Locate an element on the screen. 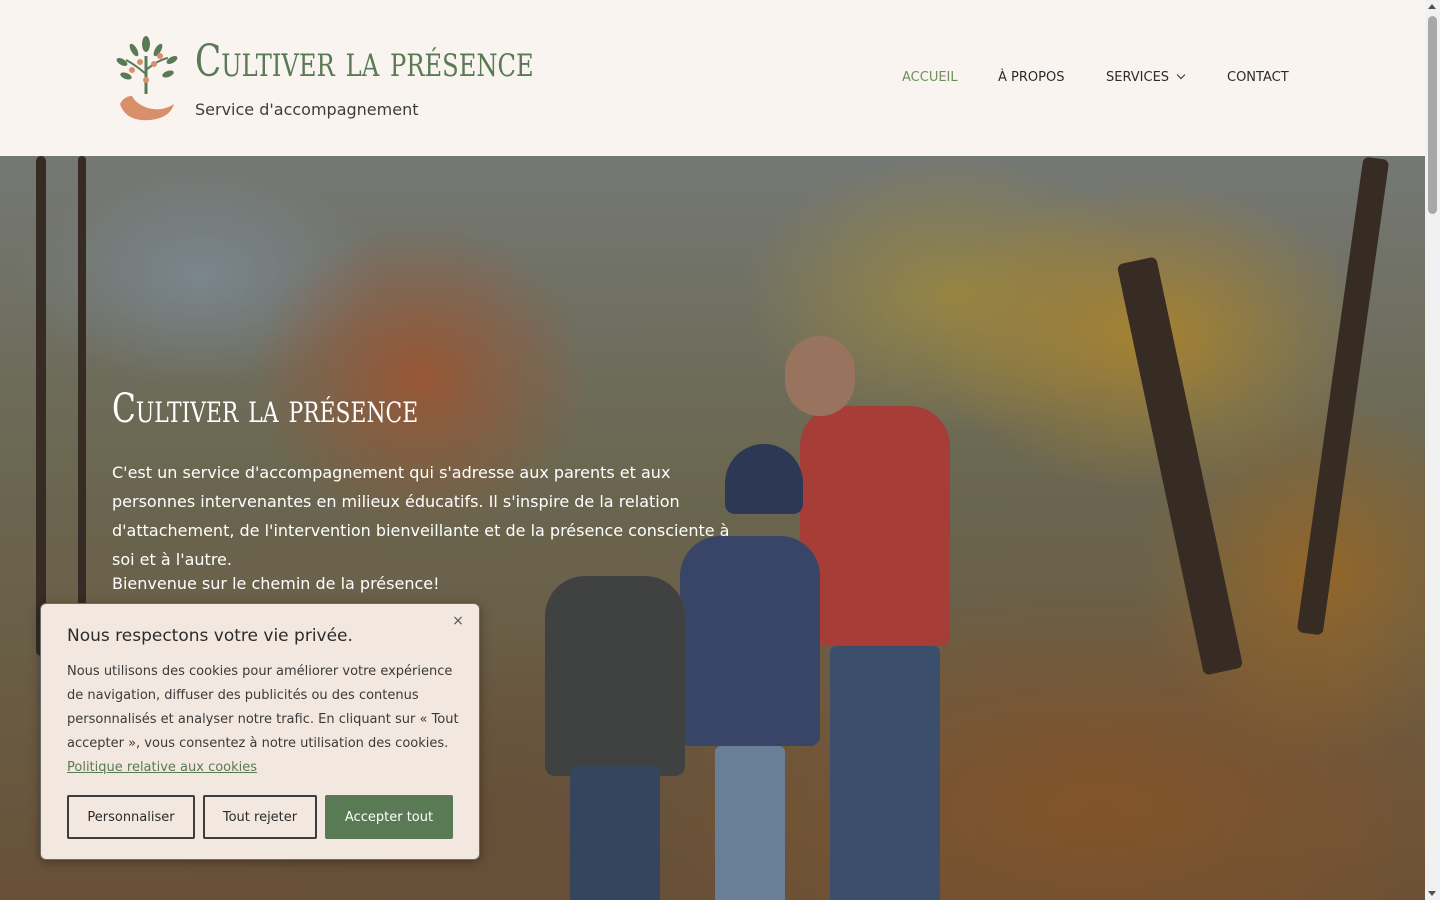 The width and height of the screenshot is (1440, 900). close-icon: × is located at coordinates (458, 621).